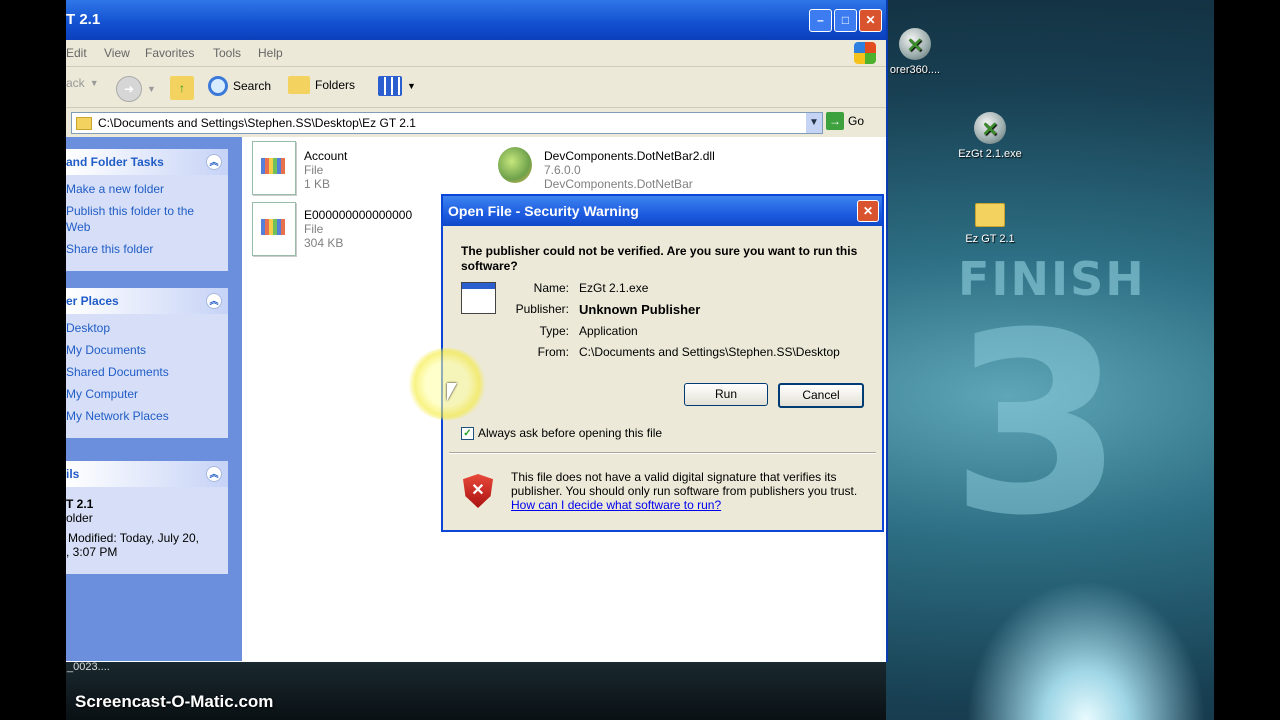  Describe the element at coordinates (147, 474) in the screenshot. I see `details-header: ils ︽` at that location.